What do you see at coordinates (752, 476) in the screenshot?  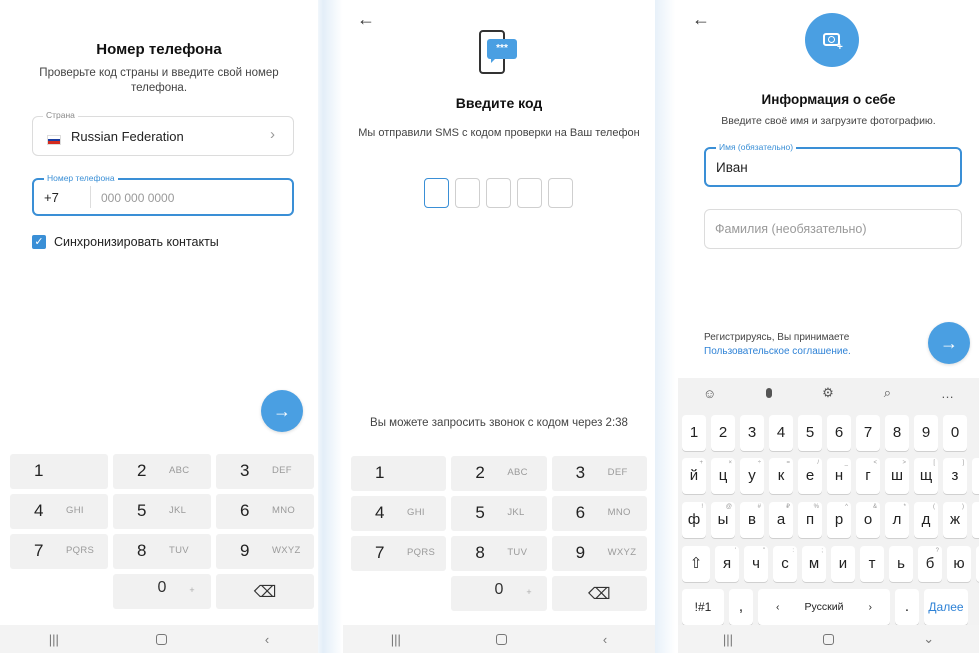 I see `letter-key: у ÷` at bounding box center [752, 476].